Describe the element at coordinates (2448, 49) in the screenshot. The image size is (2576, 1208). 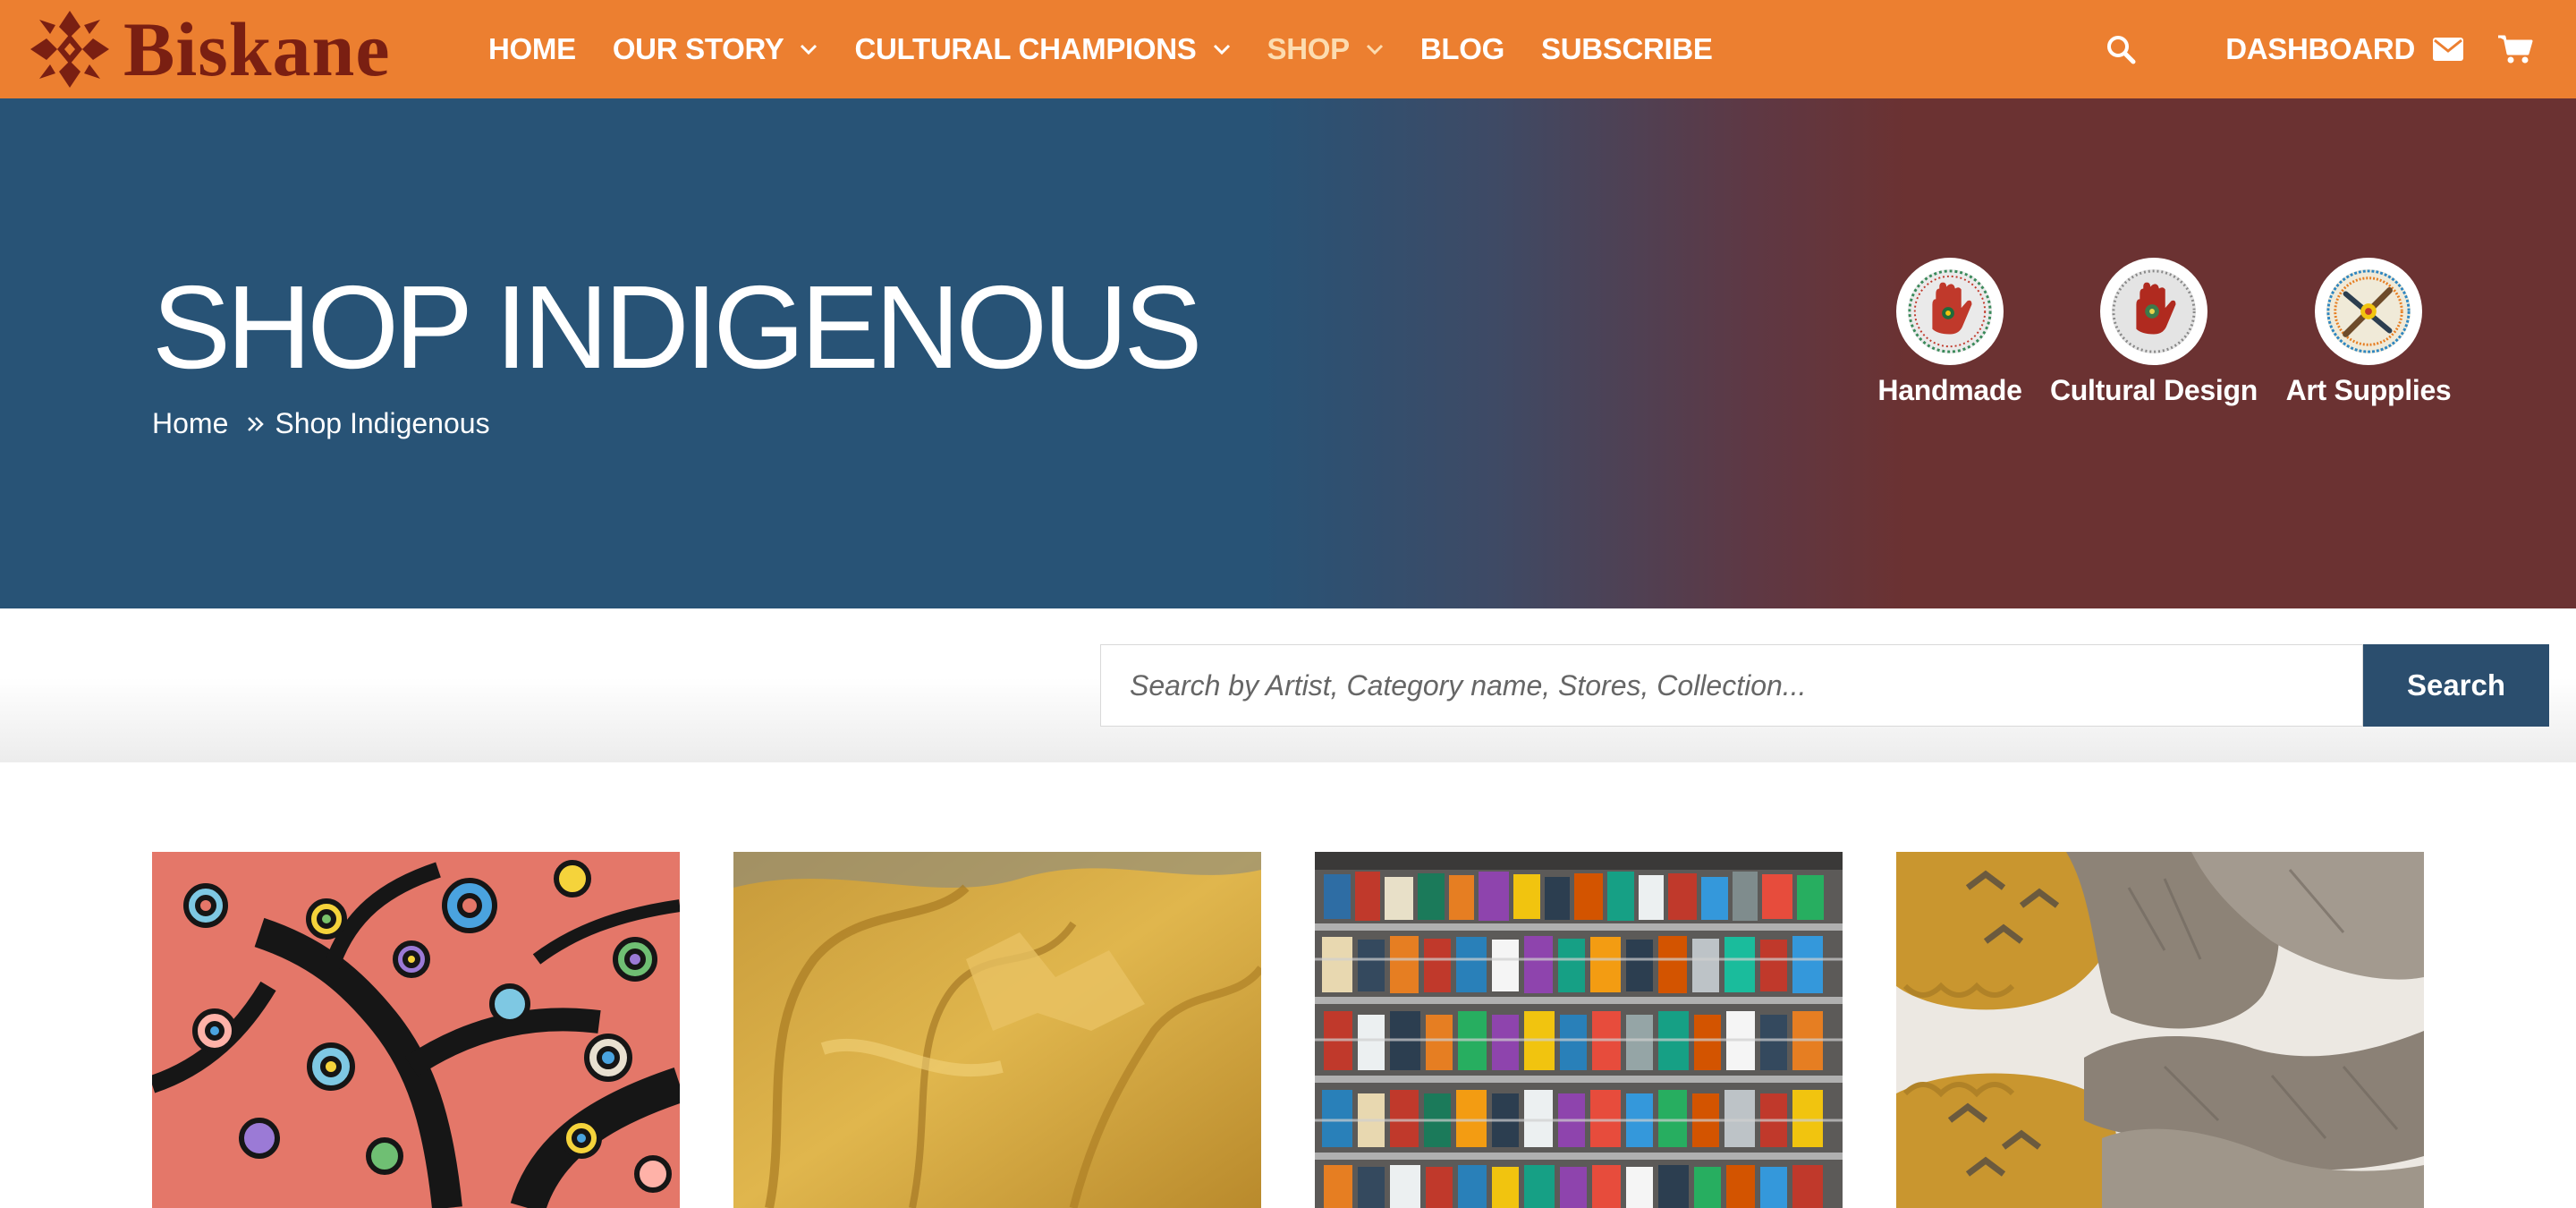
I see `mail-icon` at that location.